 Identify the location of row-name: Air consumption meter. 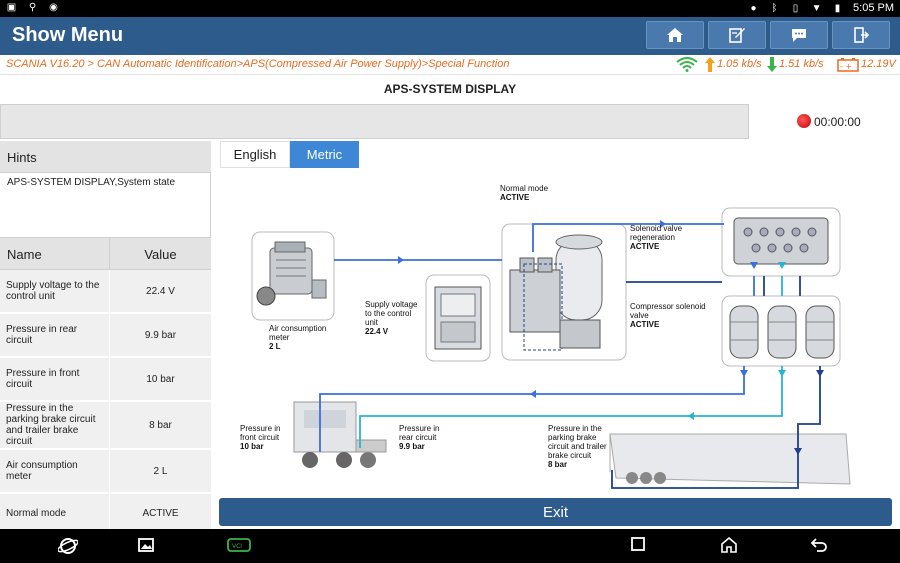
(55, 471).